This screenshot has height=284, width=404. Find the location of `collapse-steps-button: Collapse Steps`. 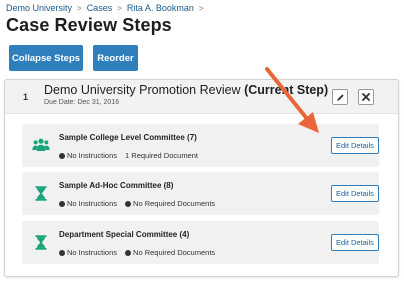

collapse-steps-button: Collapse Steps is located at coordinates (46, 58).